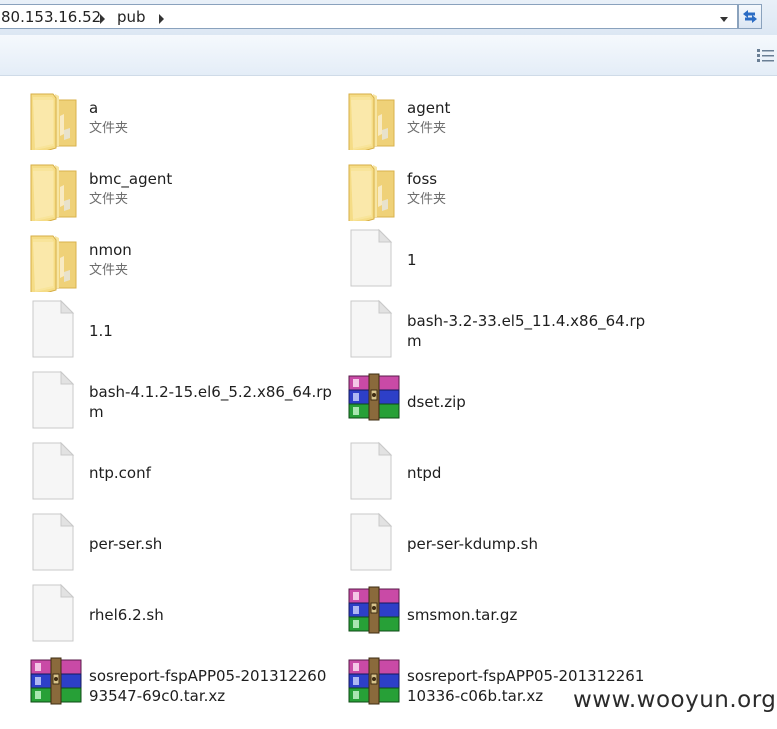 Image resolution: width=777 pixels, height=729 pixels. What do you see at coordinates (182, 615) in the screenshot?
I see `file-item: rhel6.2.sh` at bounding box center [182, 615].